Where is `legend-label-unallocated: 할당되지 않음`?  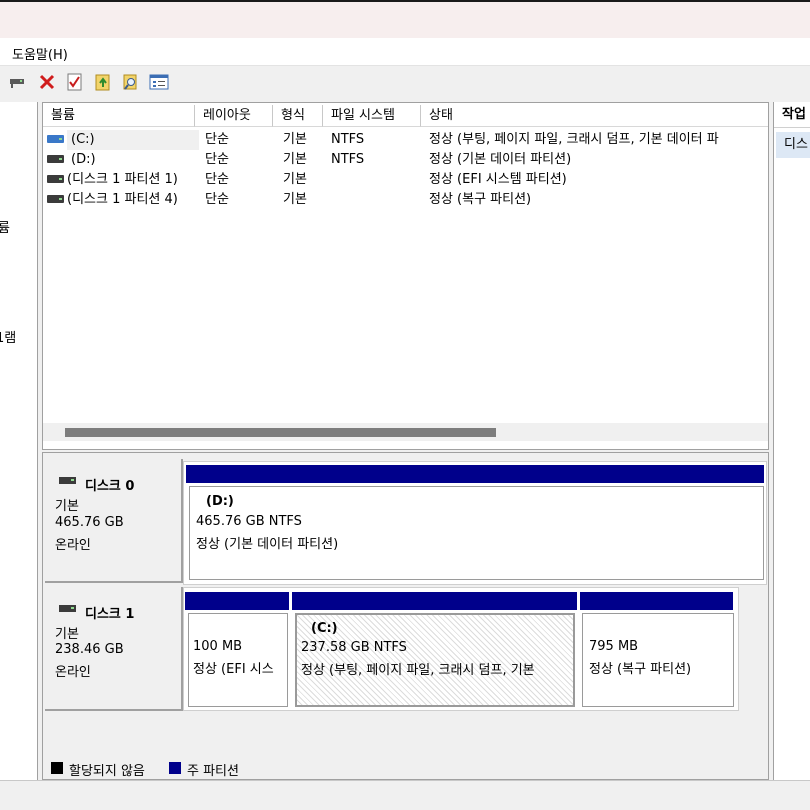 legend-label-unallocated: 할당되지 않음 is located at coordinates (107, 771).